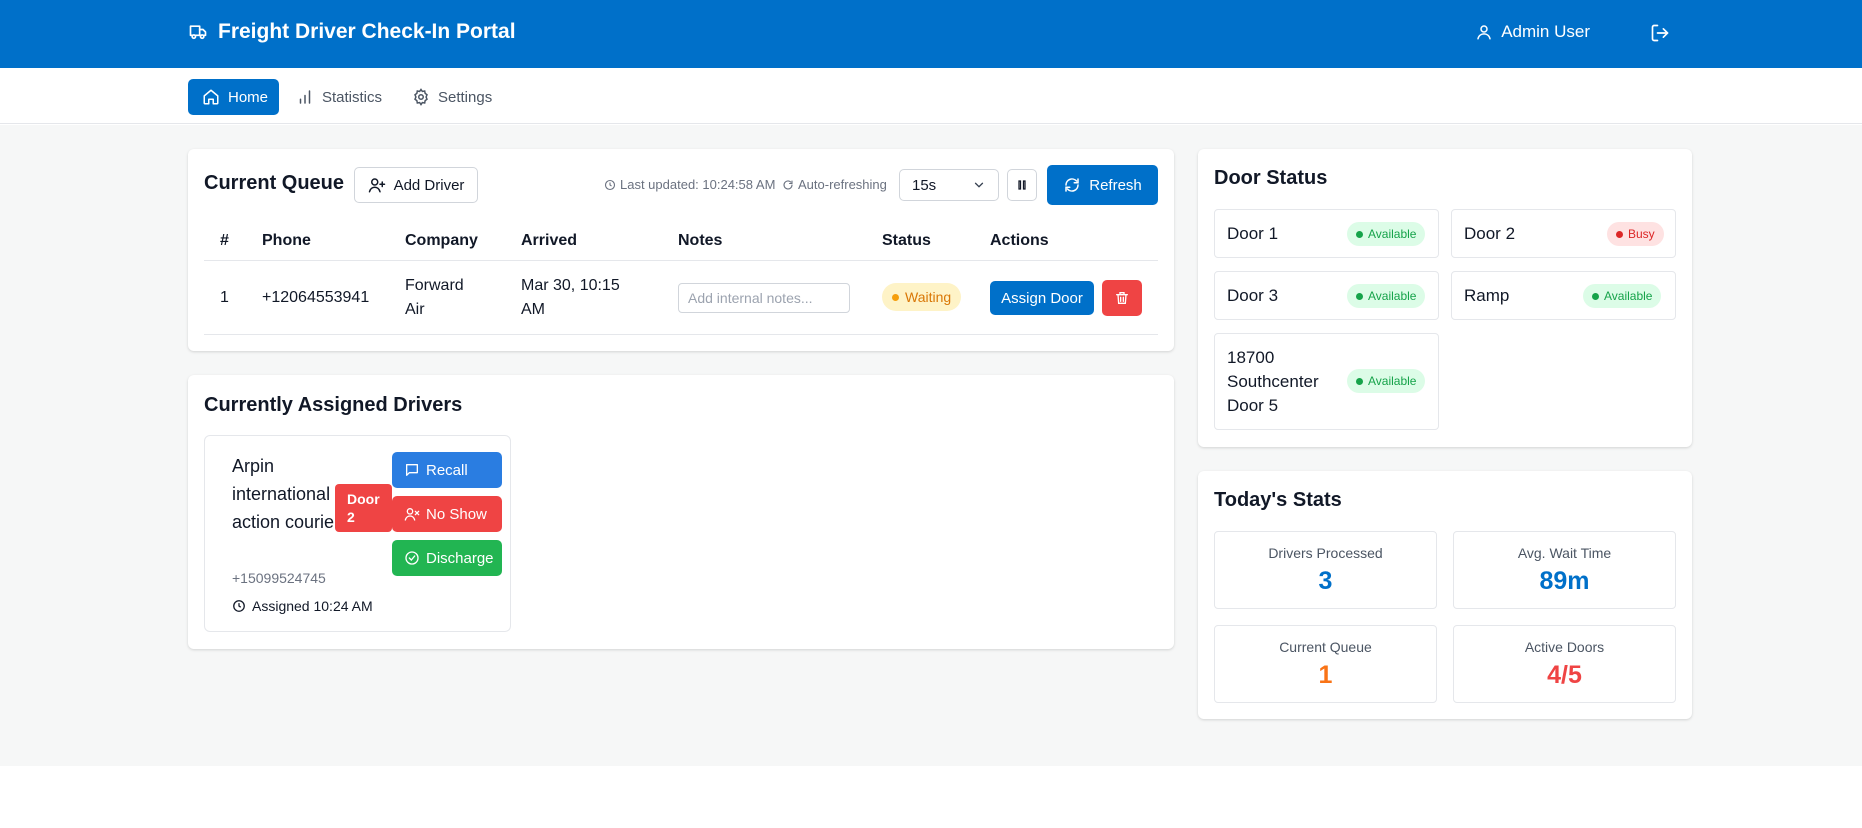  I want to click on nav-statistics: Statistics, so click(339, 97).